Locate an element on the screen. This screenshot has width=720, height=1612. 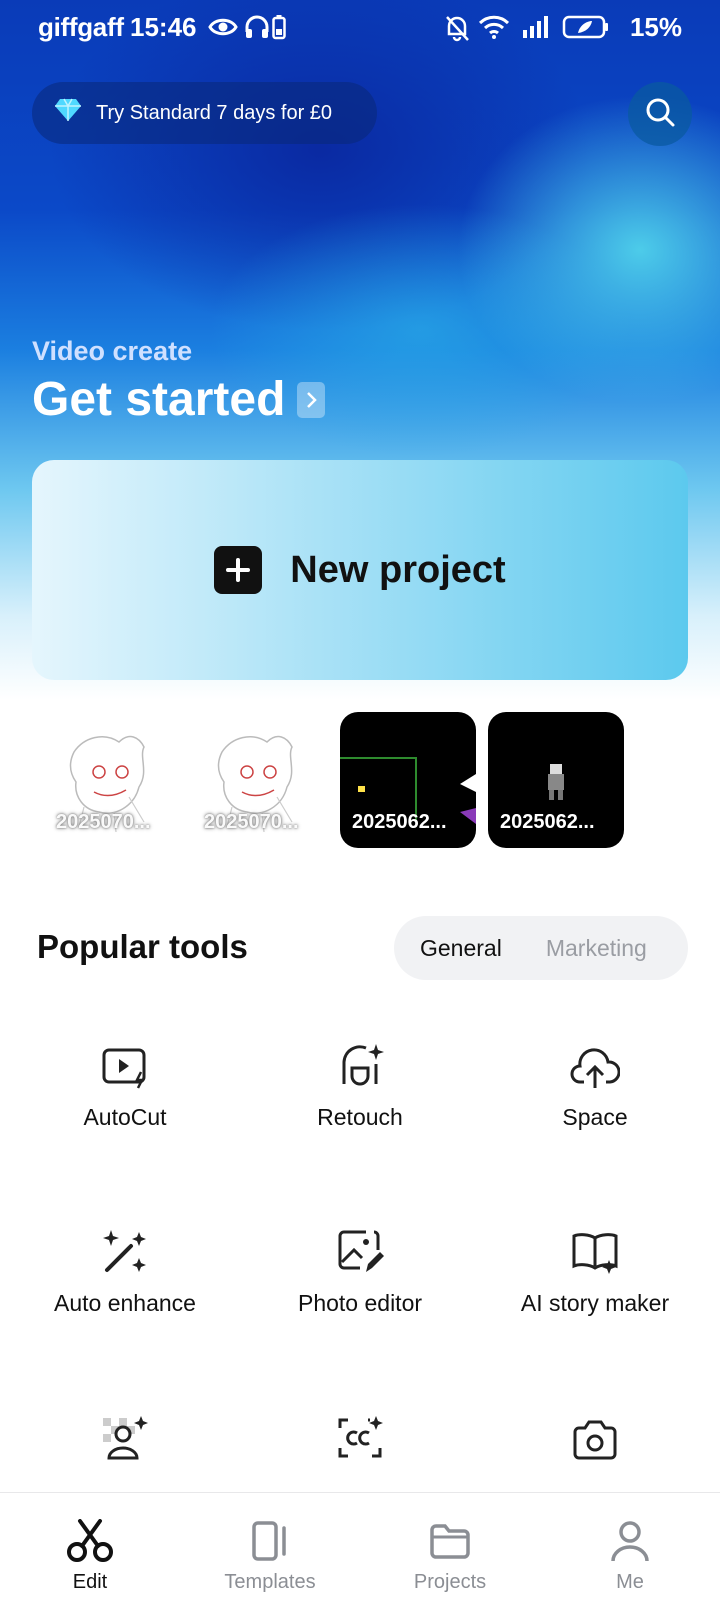
tool-label: Retouch is located at coordinates (360, 1117).